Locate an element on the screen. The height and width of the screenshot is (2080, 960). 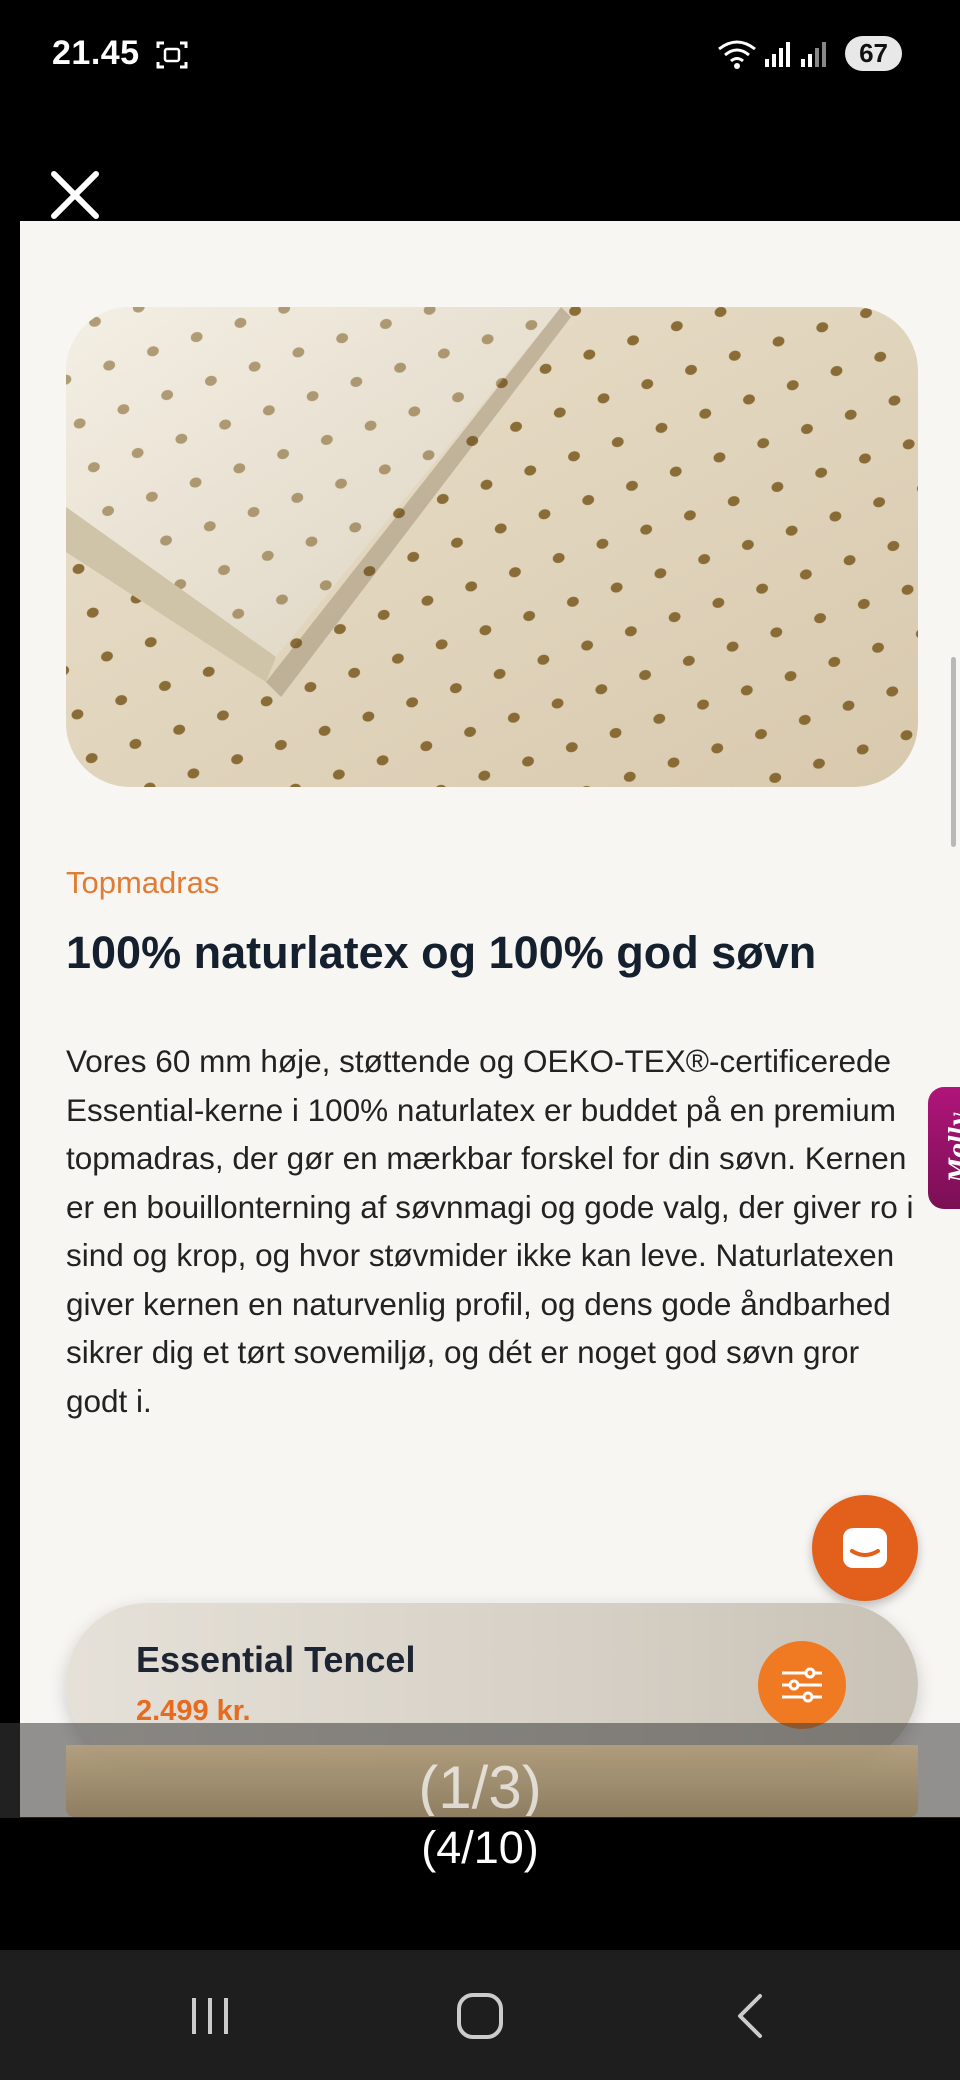
status-bar: 21.45 67 is located at coordinates (480, 56).